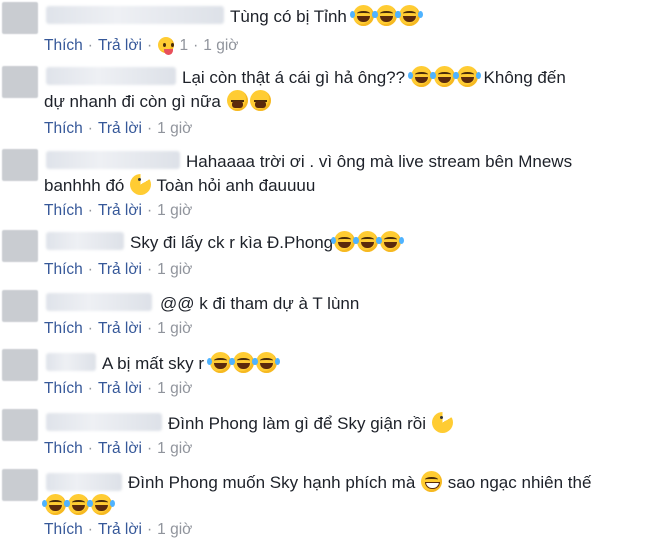 This screenshot has width=650, height=543. What do you see at coordinates (191, 364) in the screenshot?
I see `comment-text: A bị mất sky r` at bounding box center [191, 364].